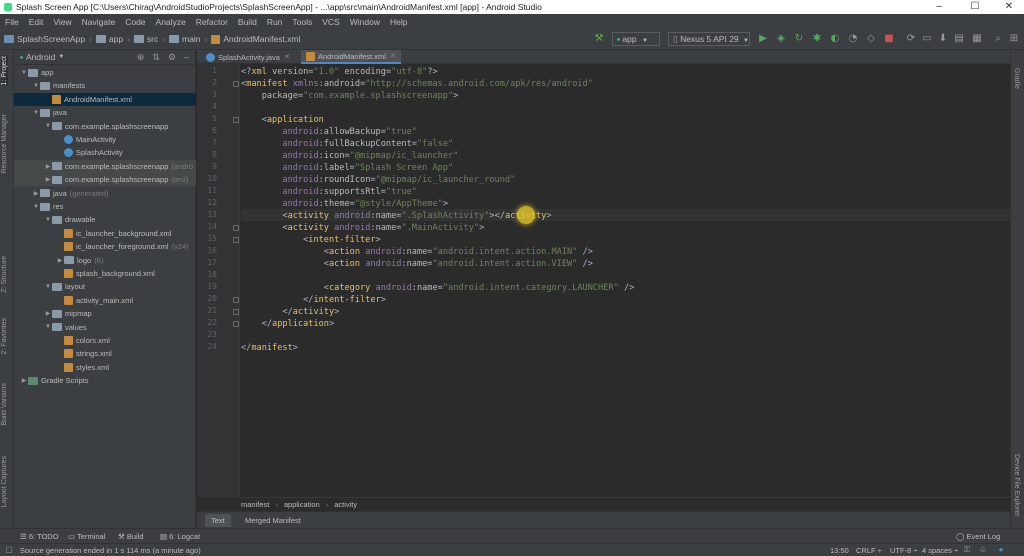 The height and width of the screenshot is (556, 1024). What do you see at coordinates (105, 72) in the screenshot?
I see `tree-item: ▼ app` at bounding box center [105, 72].